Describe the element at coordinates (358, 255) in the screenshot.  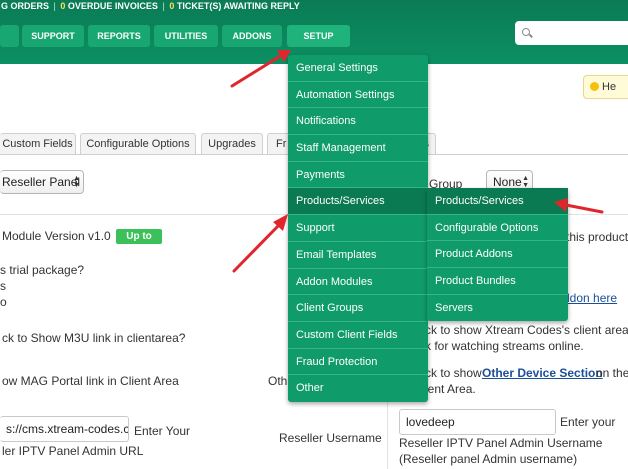
I see `menu-email-templates: Email Templates` at that location.